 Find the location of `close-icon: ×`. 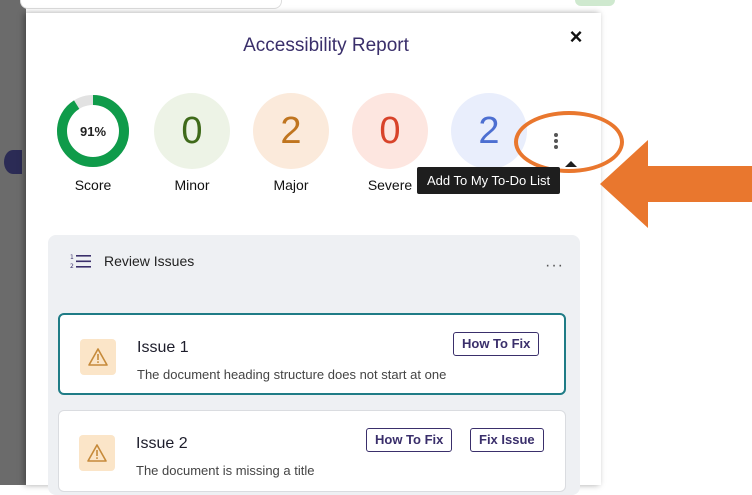

close-icon: × is located at coordinates (576, 37).